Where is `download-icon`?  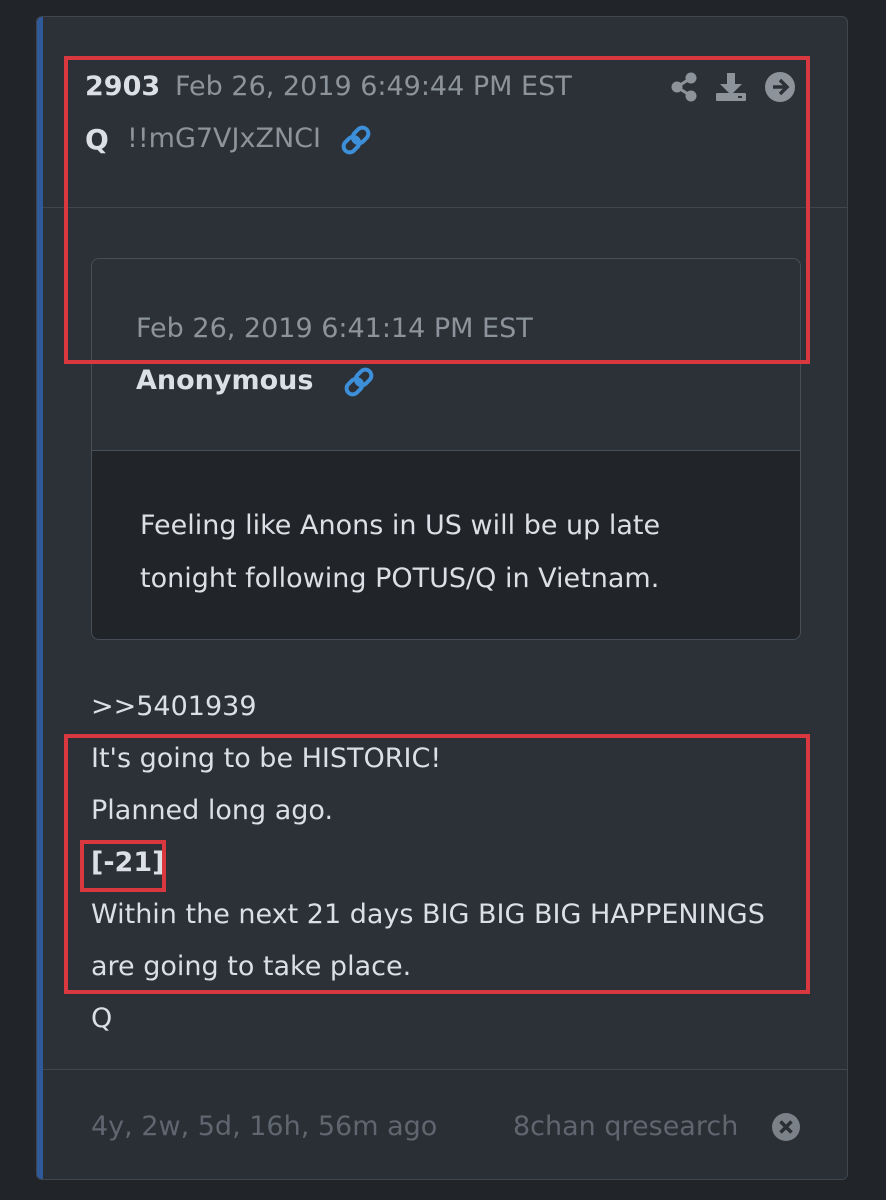
download-icon is located at coordinates (731, 89).